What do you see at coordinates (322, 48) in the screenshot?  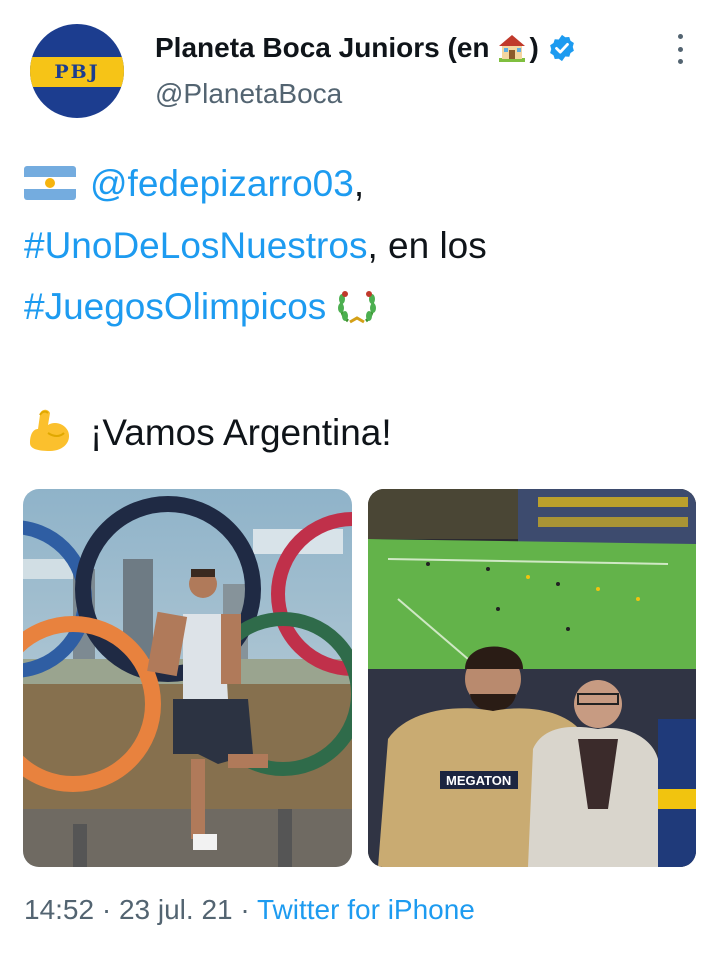 I see `display-name: Planeta Boca Juniors (en` at bounding box center [322, 48].